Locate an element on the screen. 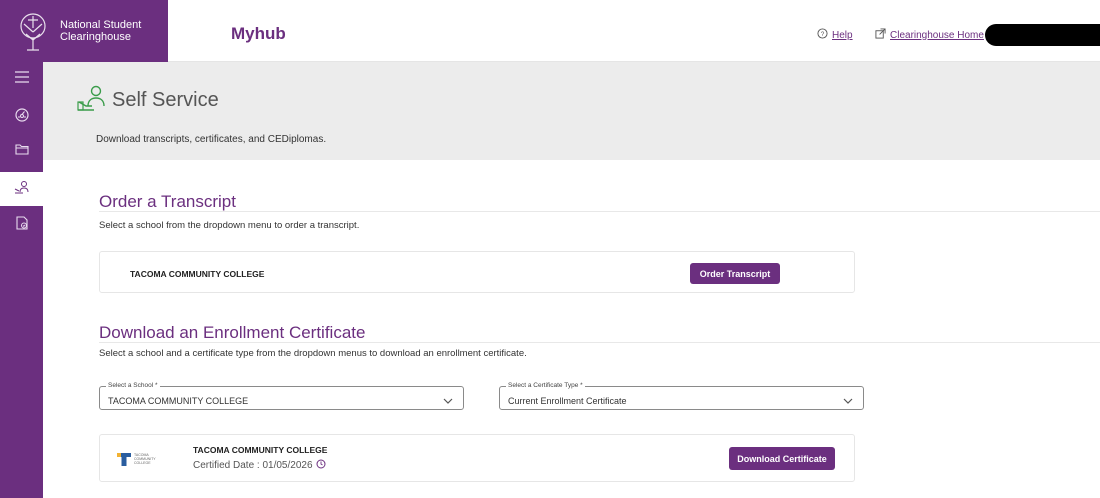  help-link: ? Help is located at coordinates (835, 35).